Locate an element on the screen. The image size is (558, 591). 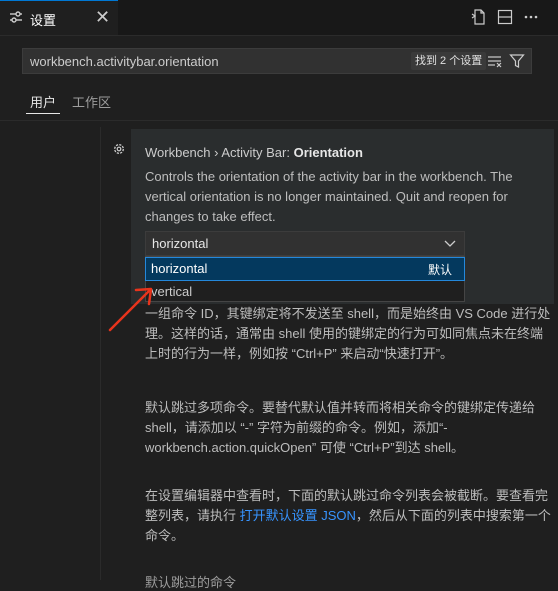
settings-tab: 设置 ✕ is located at coordinates (59, 17).